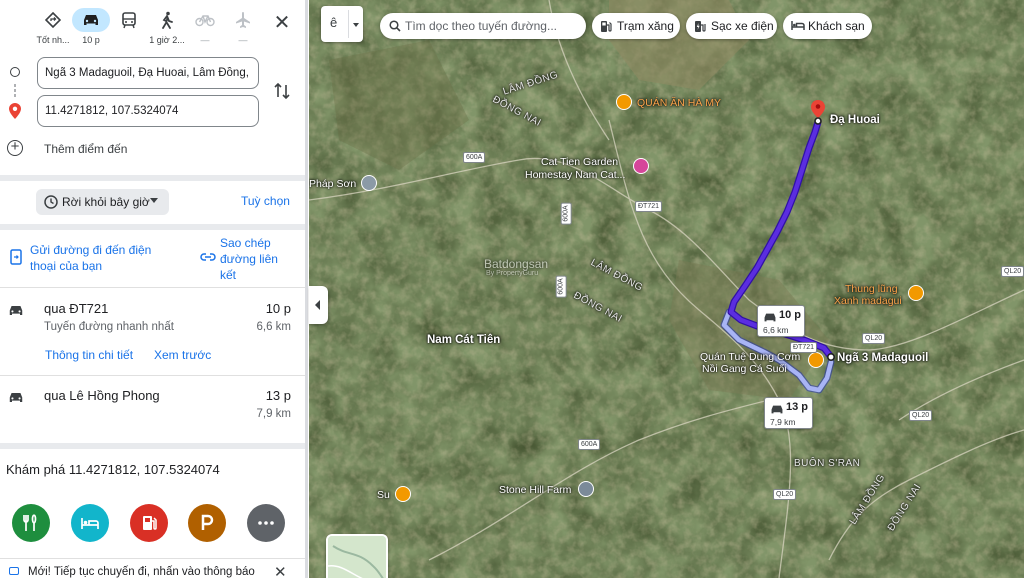 This screenshot has height=578, width=1024. Describe the element at coordinates (333, 184) in the screenshot. I see `place-label: Pháp Sơn` at that location.